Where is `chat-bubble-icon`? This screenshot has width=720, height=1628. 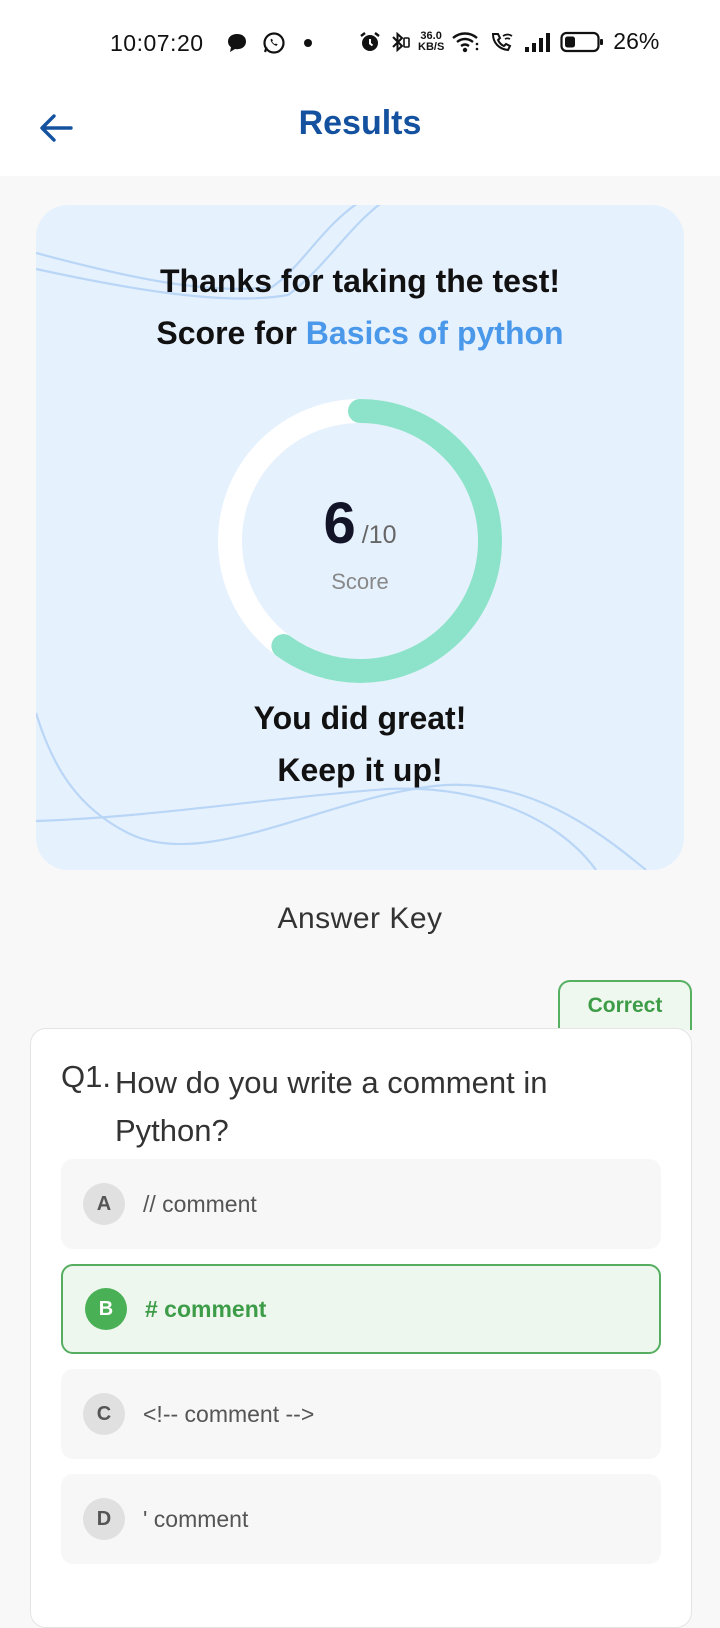
chat-bubble-icon is located at coordinates (237, 43).